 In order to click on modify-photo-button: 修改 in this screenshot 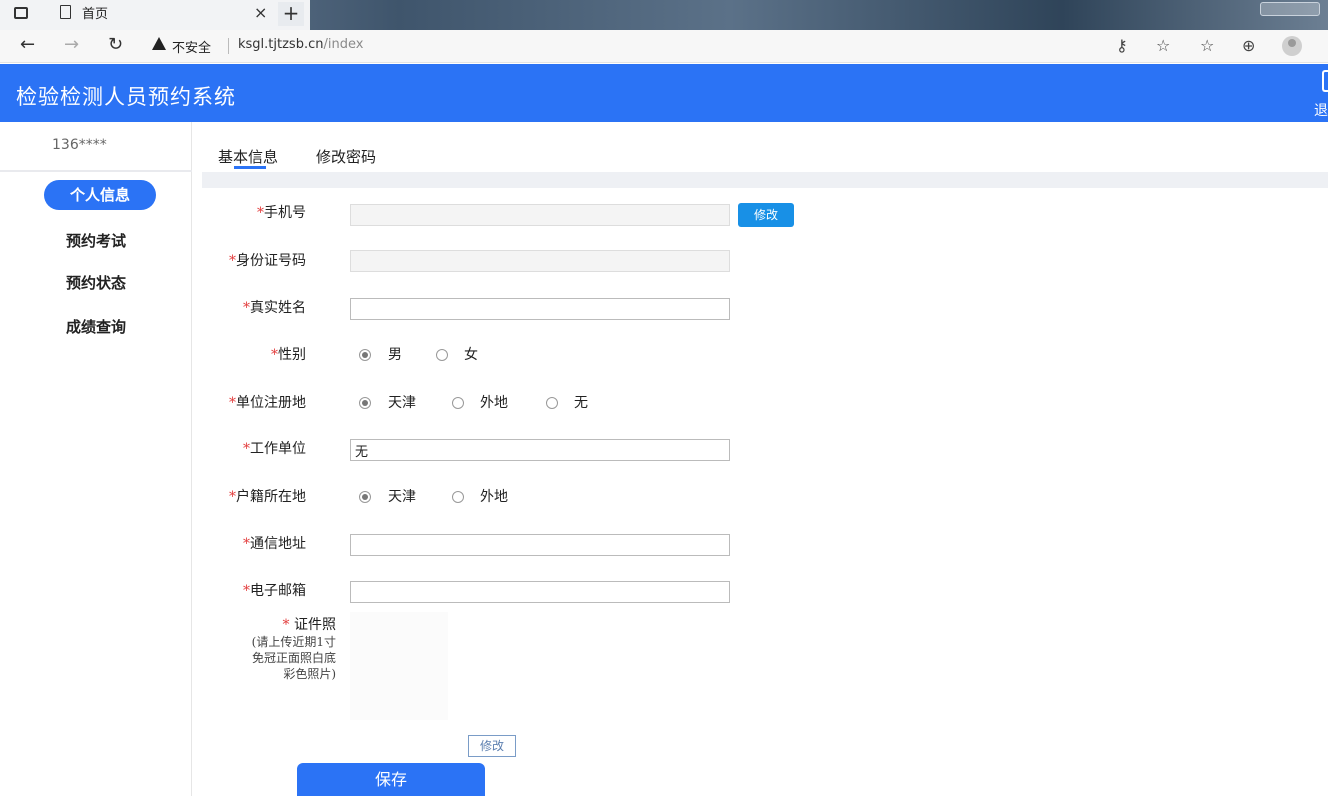, I will do `click(492, 746)`.